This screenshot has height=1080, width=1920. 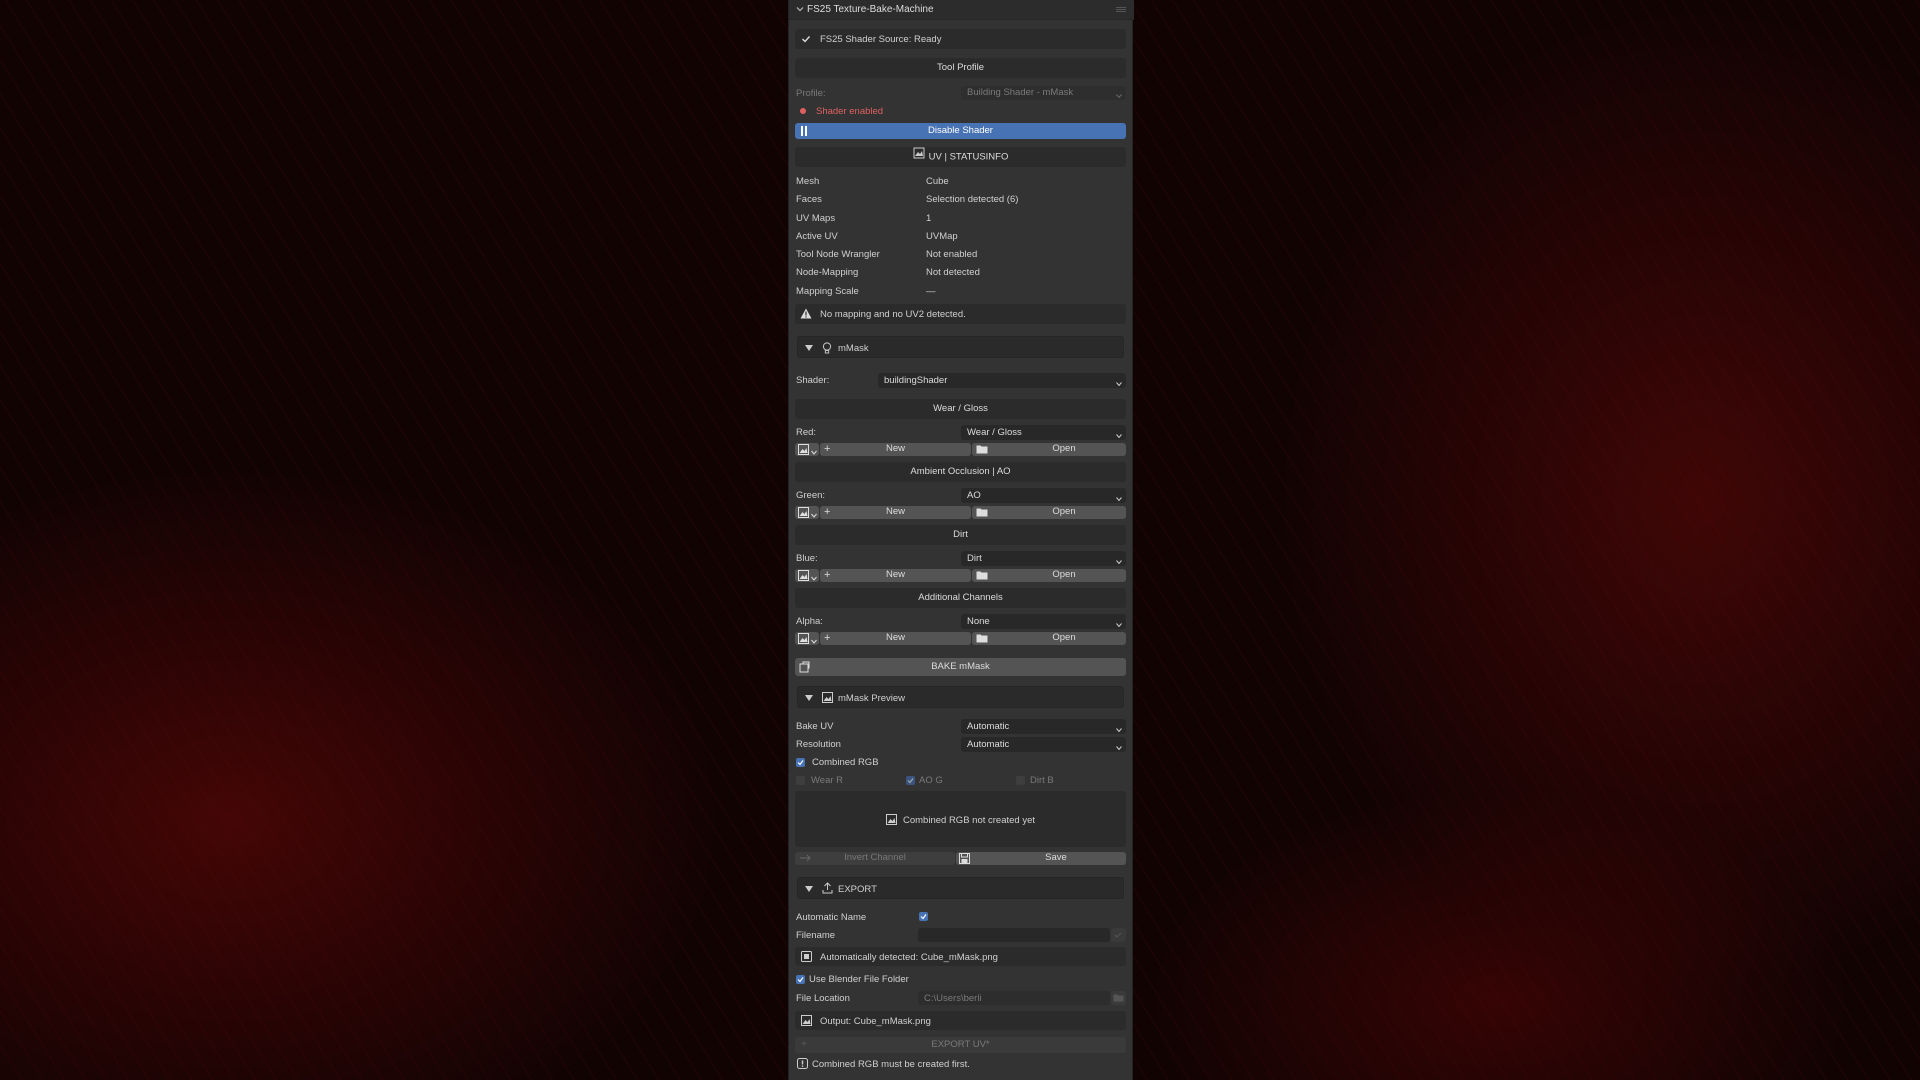 I want to click on invert-channel-button: Invert Channel, so click(x=875, y=858).